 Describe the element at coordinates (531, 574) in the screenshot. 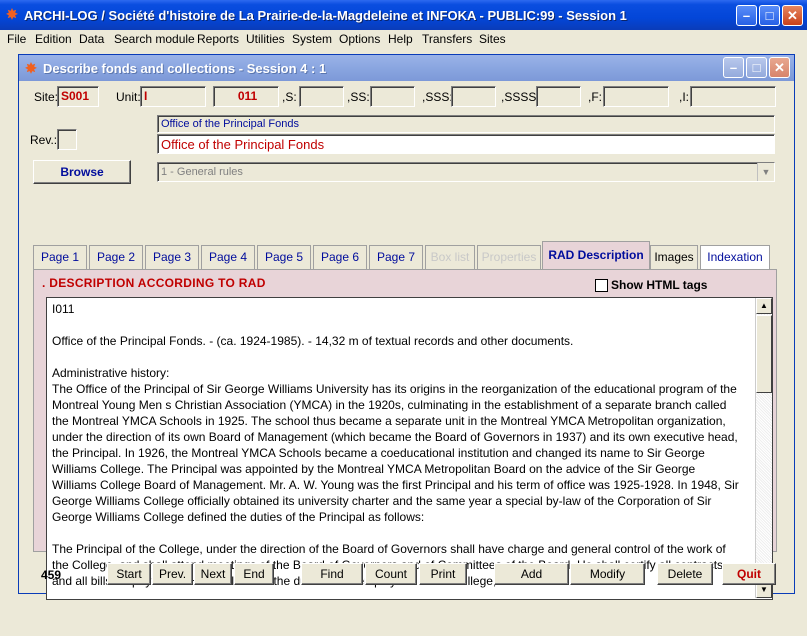

I see `add-button: Add` at that location.